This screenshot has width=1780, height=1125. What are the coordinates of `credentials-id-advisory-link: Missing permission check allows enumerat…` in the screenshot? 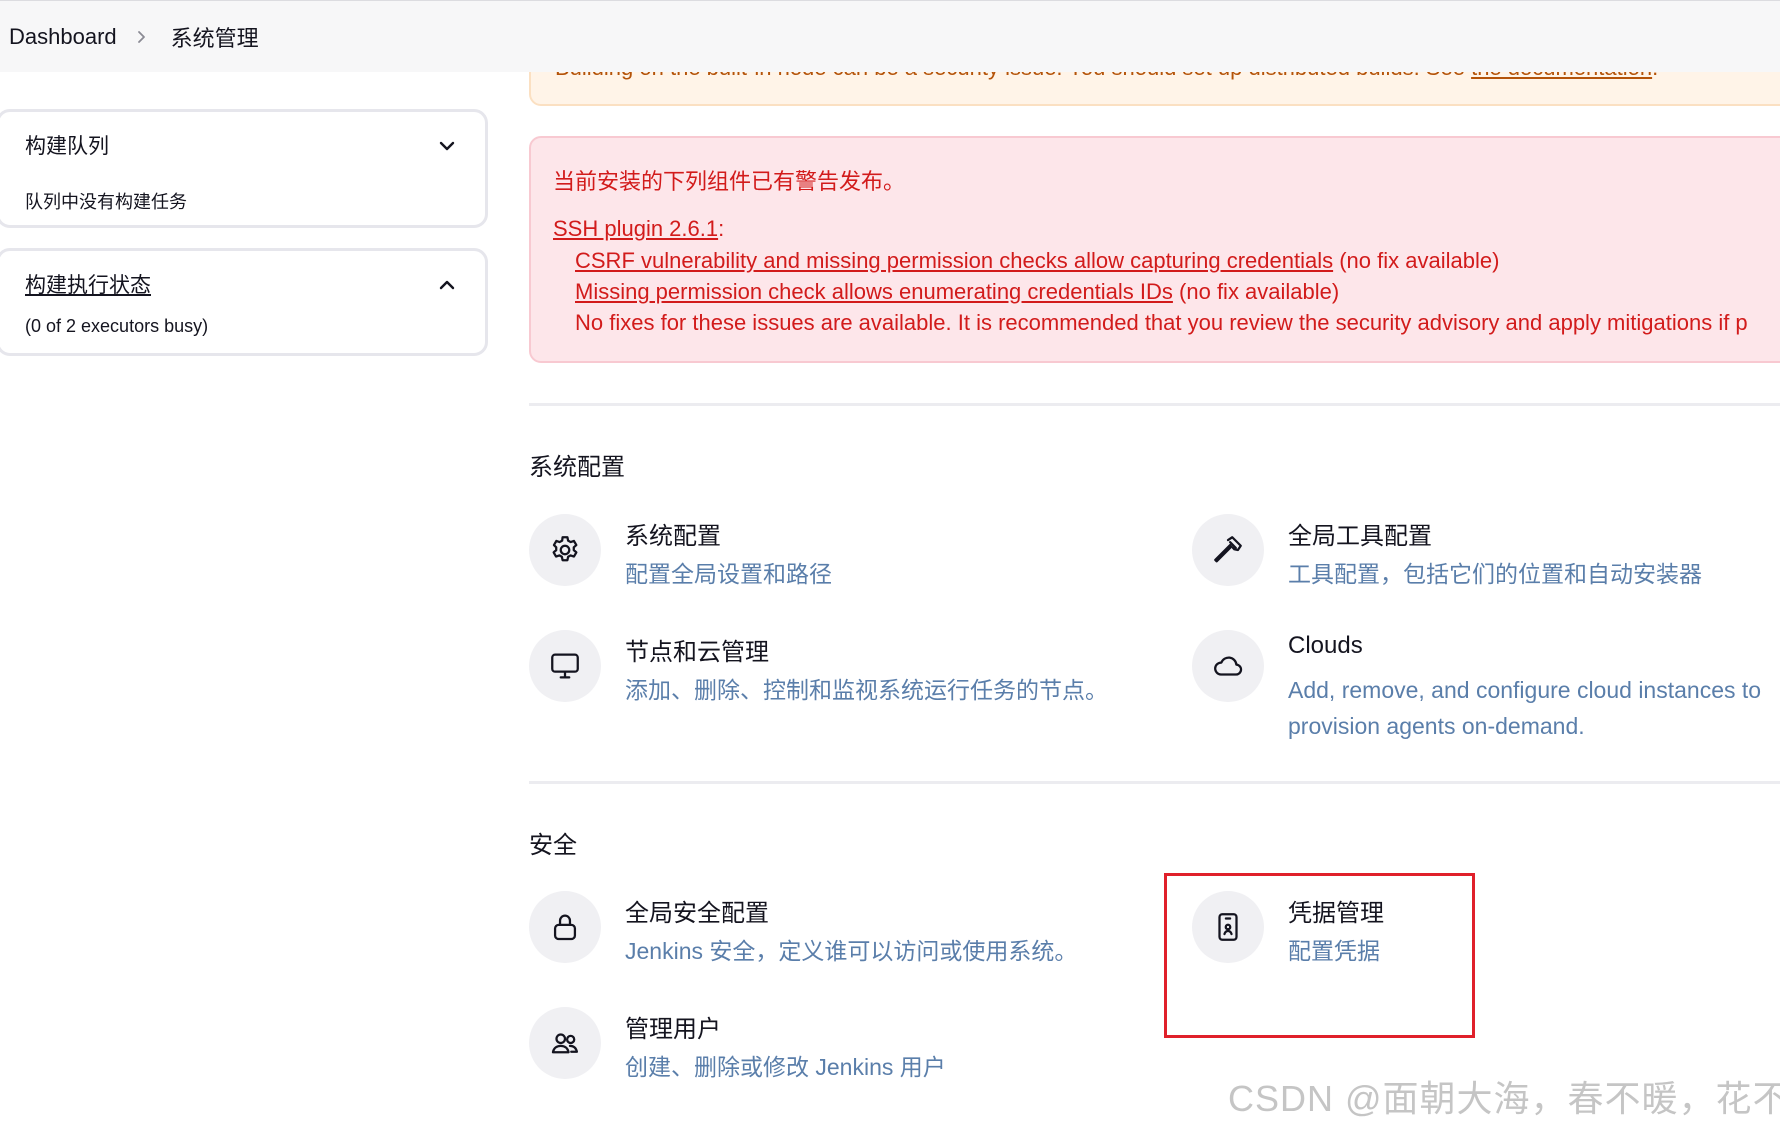 It's located at (874, 291).